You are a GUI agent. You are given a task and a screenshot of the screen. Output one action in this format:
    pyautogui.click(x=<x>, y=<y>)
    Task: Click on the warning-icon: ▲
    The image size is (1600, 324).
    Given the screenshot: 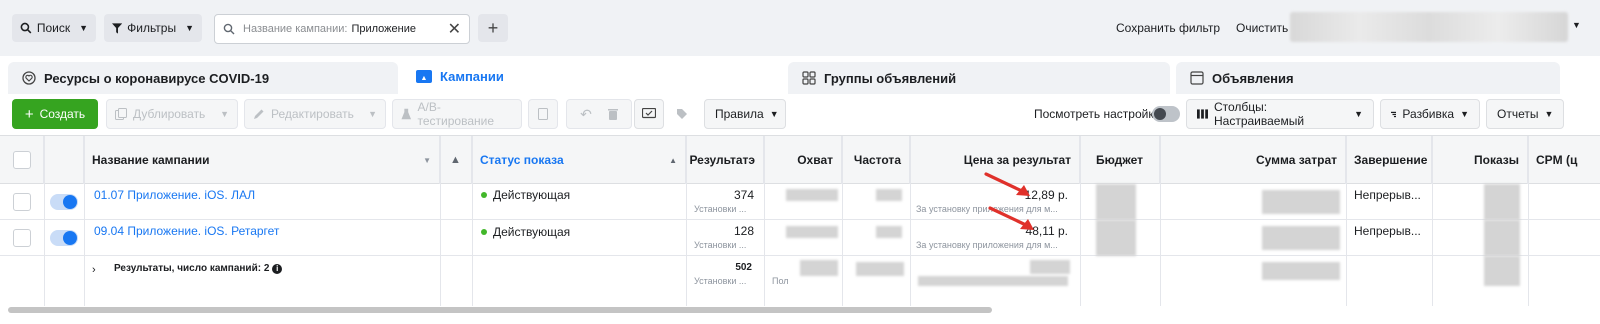 What is the action you would take?
    pyautogui.click(x=455, y=160)
    